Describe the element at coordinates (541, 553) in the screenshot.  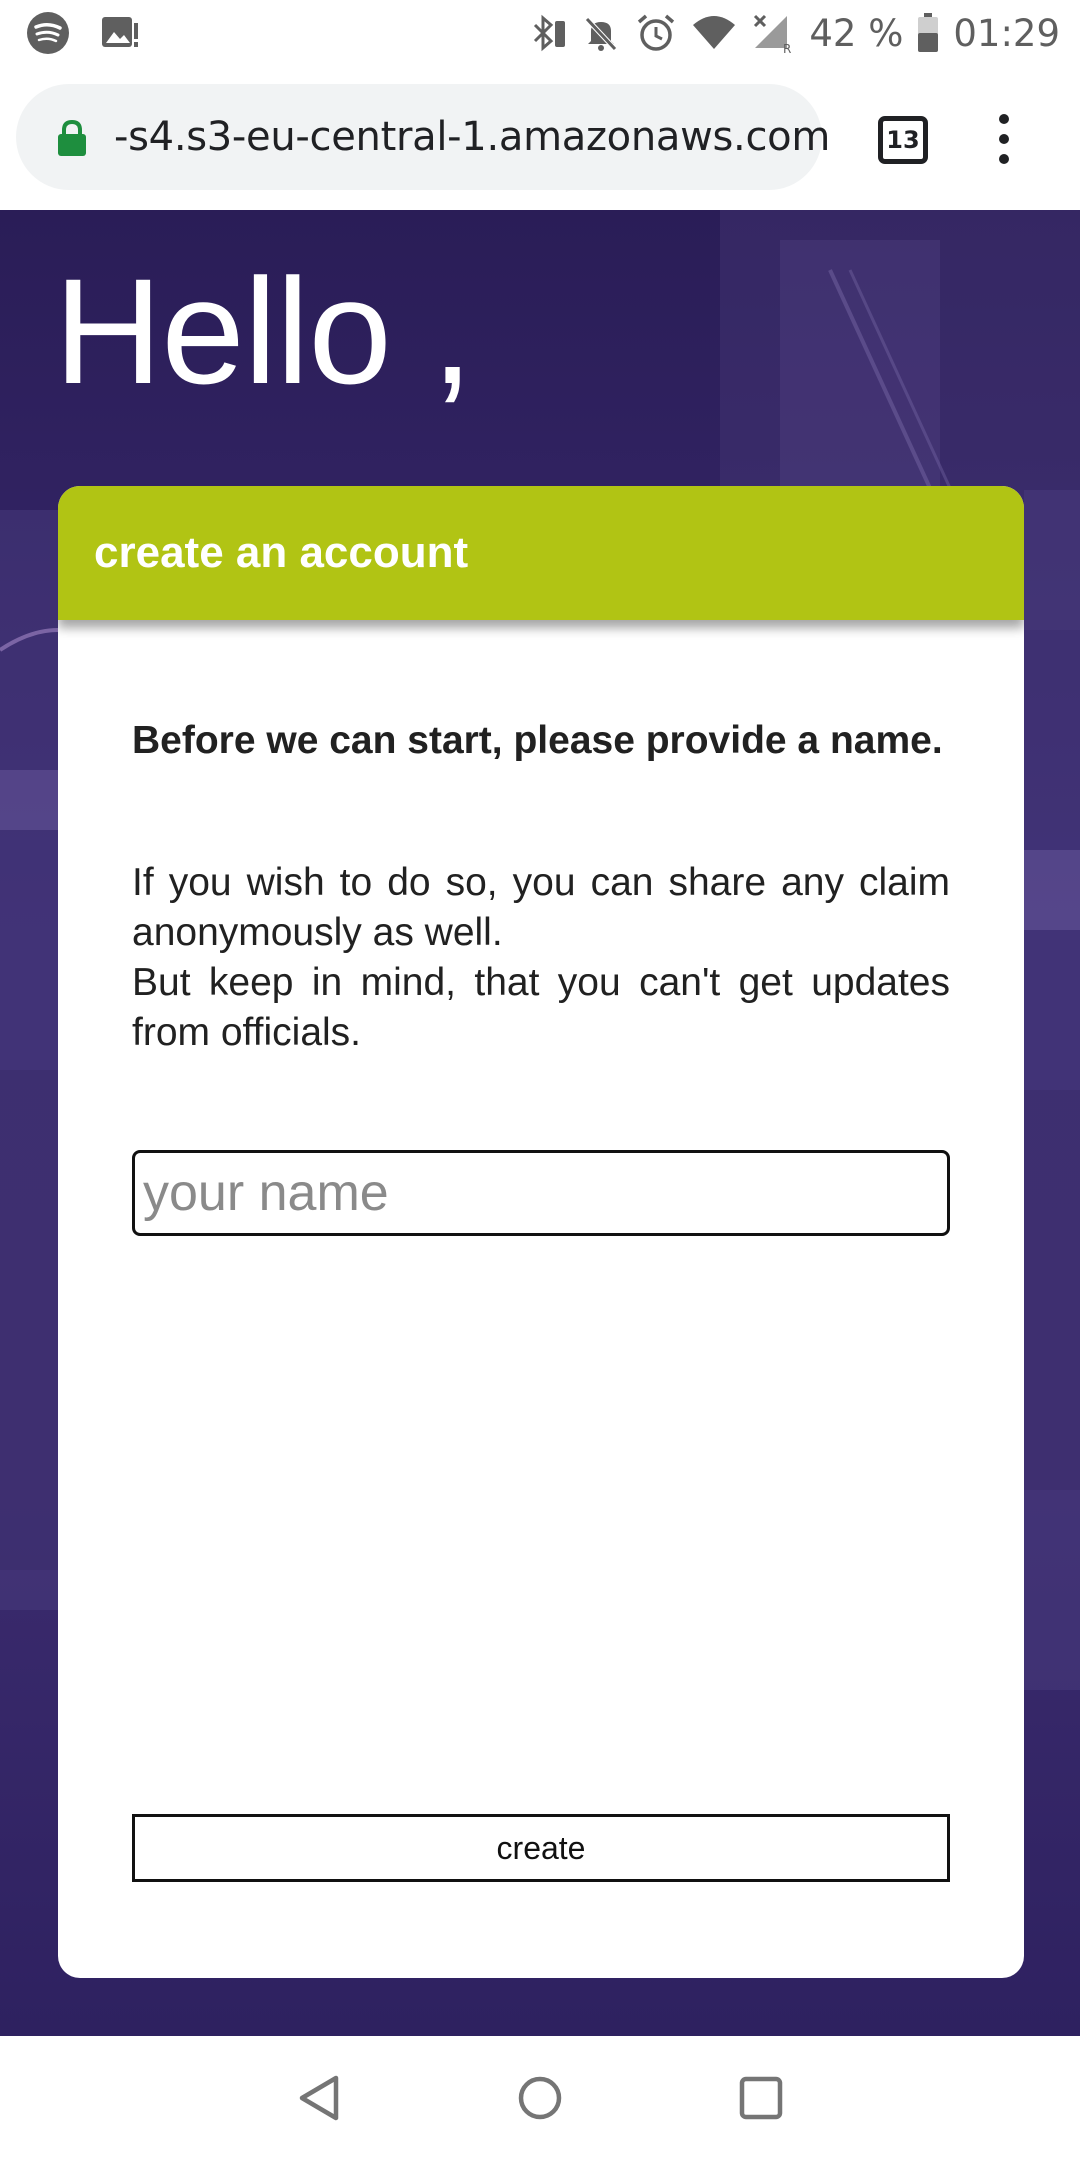
I see `card-header: create an account` at that location.